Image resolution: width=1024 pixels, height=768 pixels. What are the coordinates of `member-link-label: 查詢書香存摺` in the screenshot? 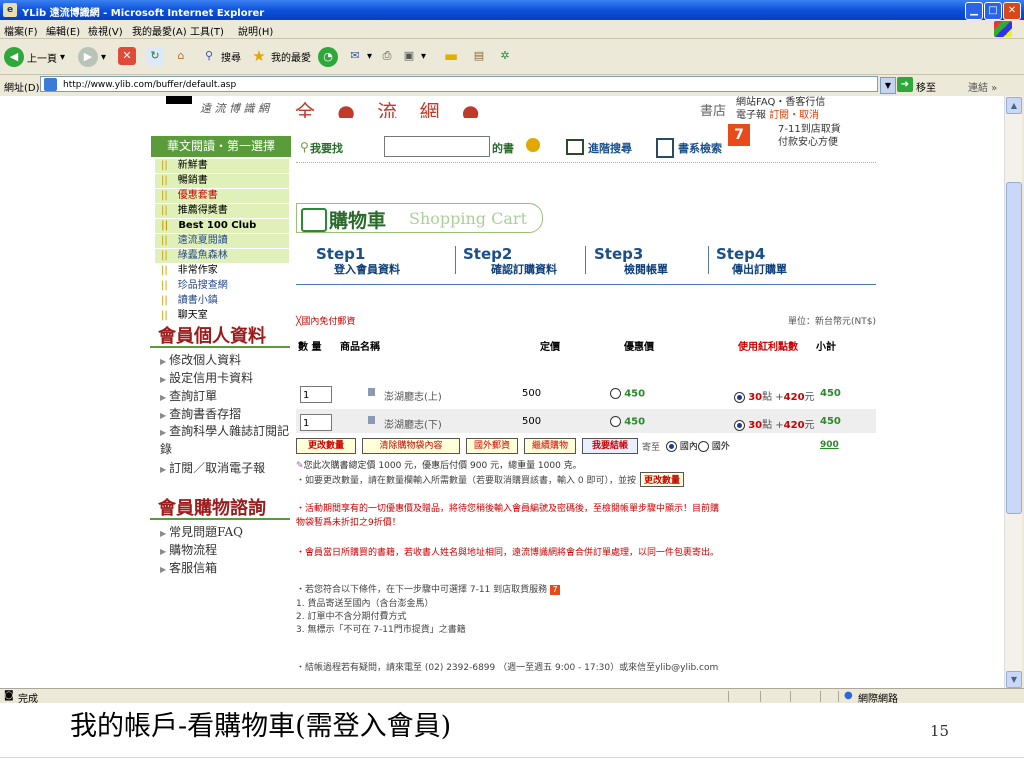 It's located at (205, 414).